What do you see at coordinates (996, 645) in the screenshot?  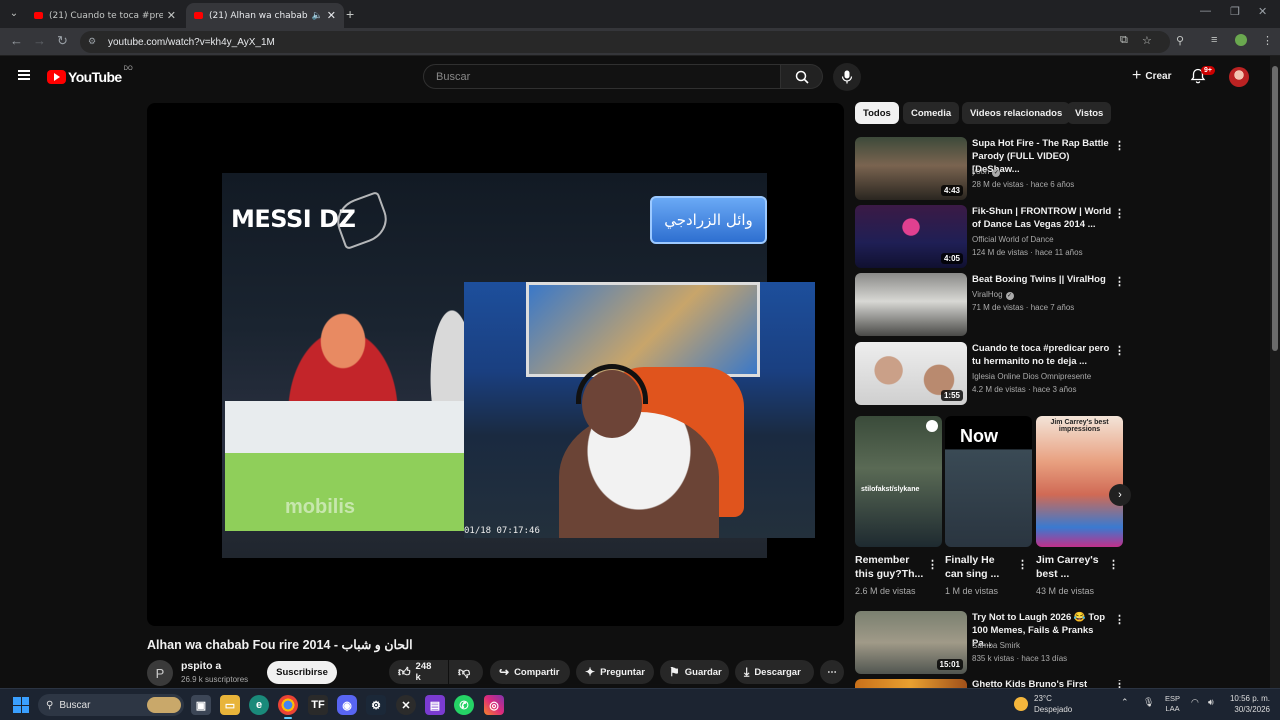 I see `recommendation-channel: Samba Smirk` at bounding box center [996, 645].